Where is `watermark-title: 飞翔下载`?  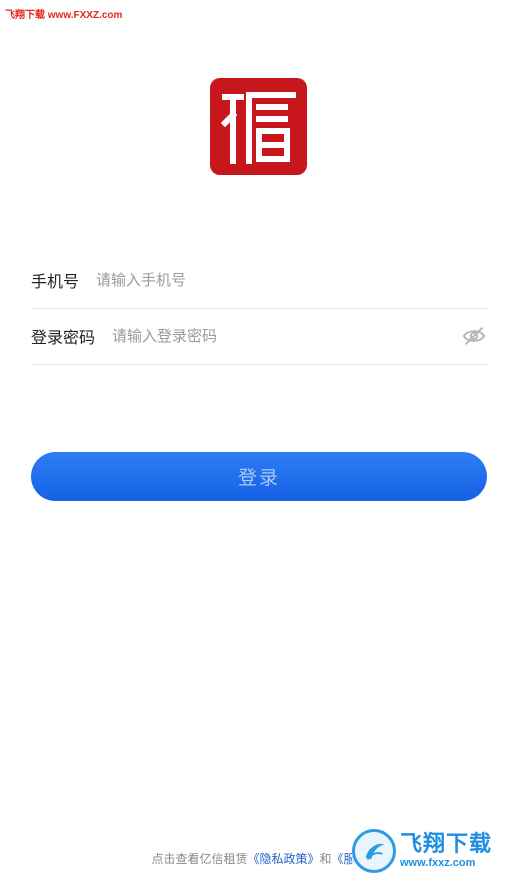 watermark-title: 飞翔下载 is located at coordinates (446, 844).